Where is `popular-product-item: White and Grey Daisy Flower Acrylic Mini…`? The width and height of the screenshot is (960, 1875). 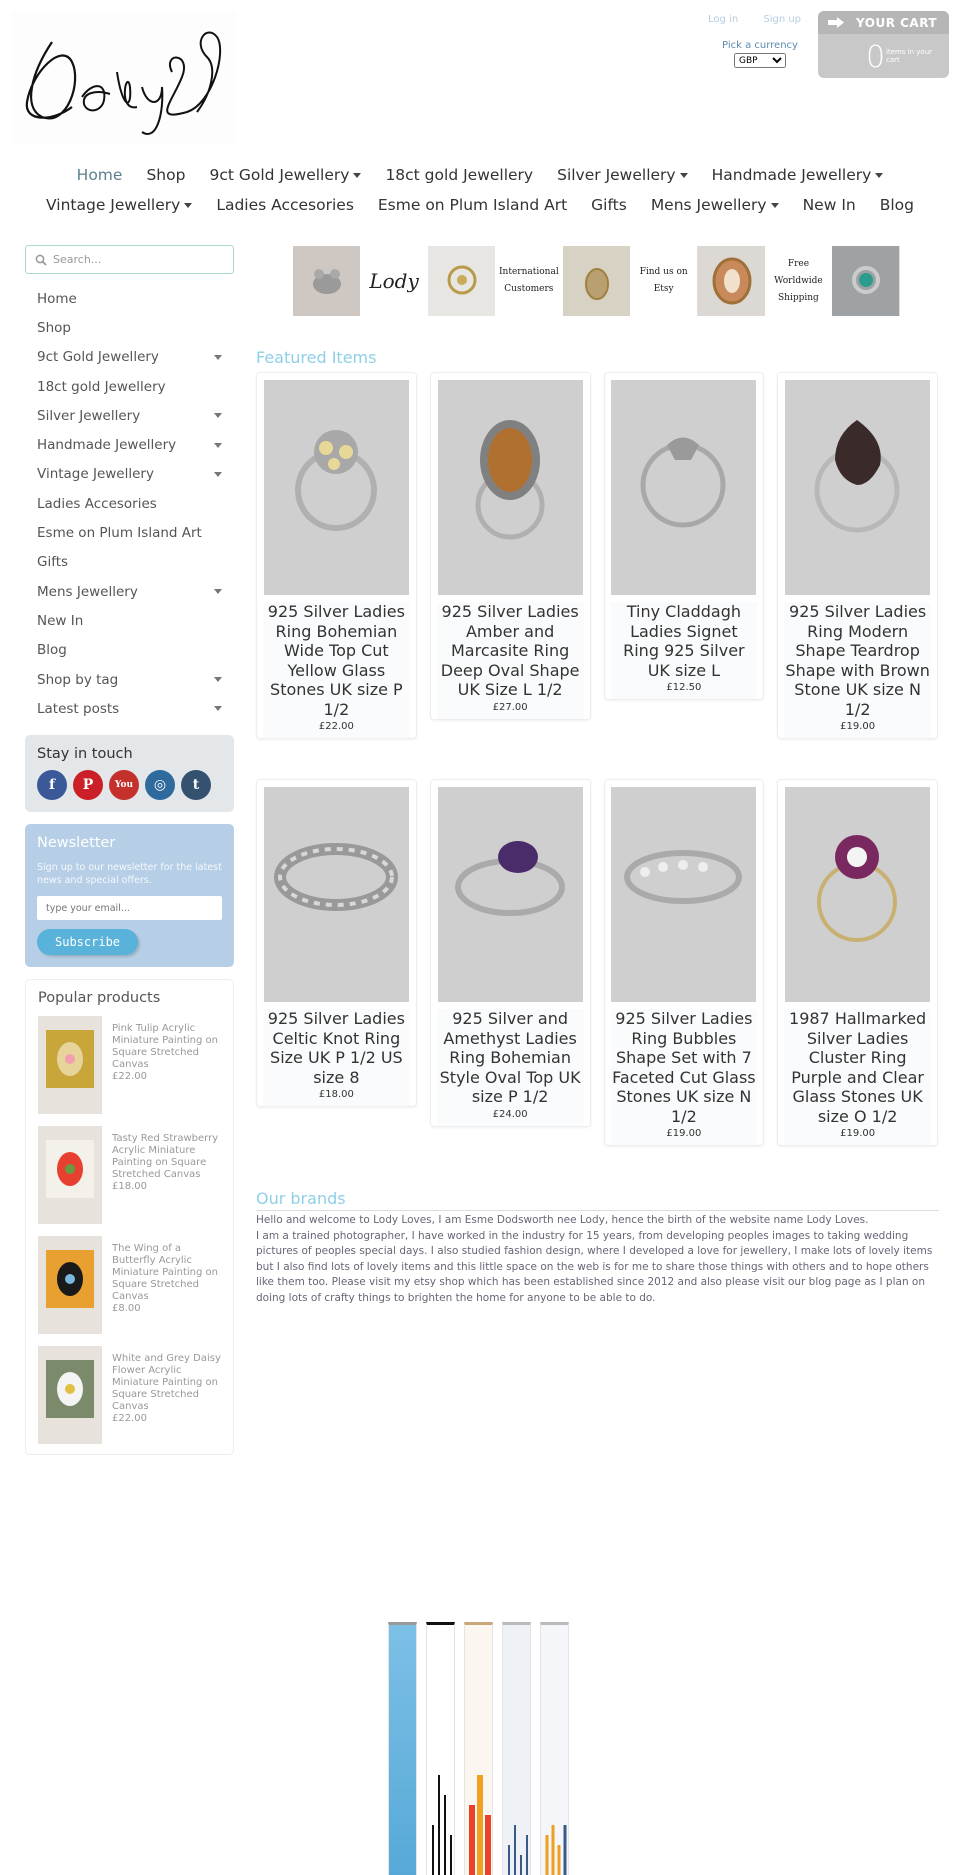 popular-product-item: White and Grey Daisy Flower Acrylic Mini… is located at coordinates (129, 1396).